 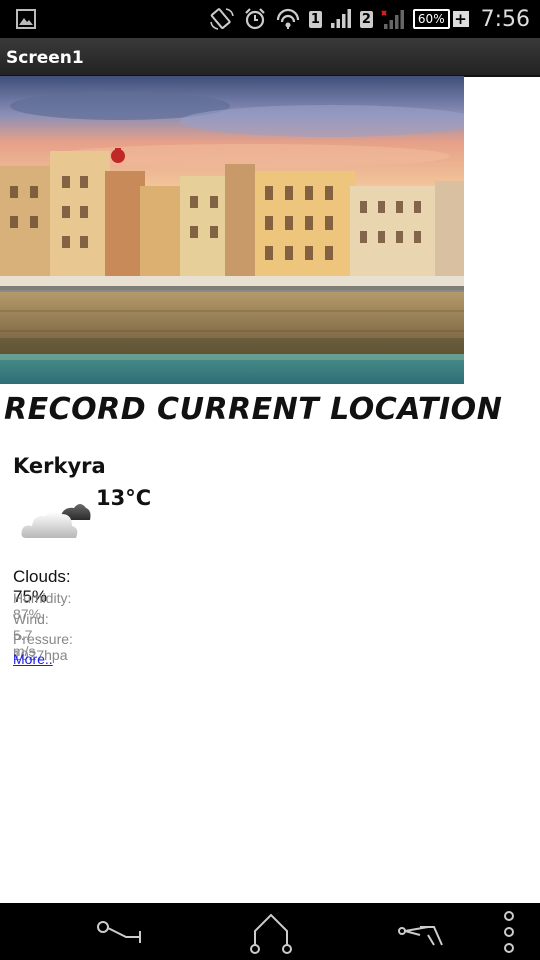 I want to click on sim1-badge: 1, so click(x=315, y=19).